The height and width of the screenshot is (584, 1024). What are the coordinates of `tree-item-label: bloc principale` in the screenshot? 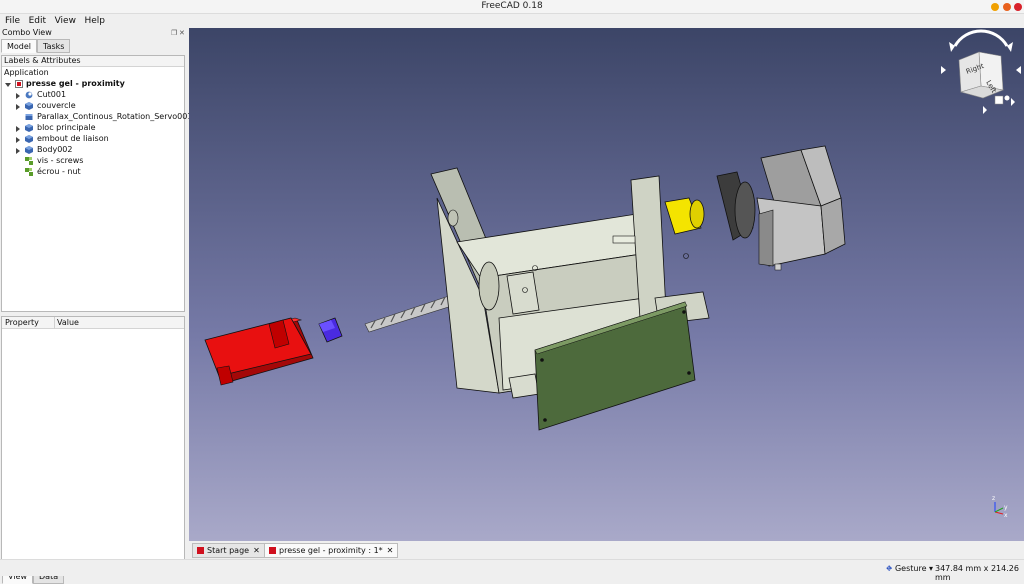 It's located at (66, 127).